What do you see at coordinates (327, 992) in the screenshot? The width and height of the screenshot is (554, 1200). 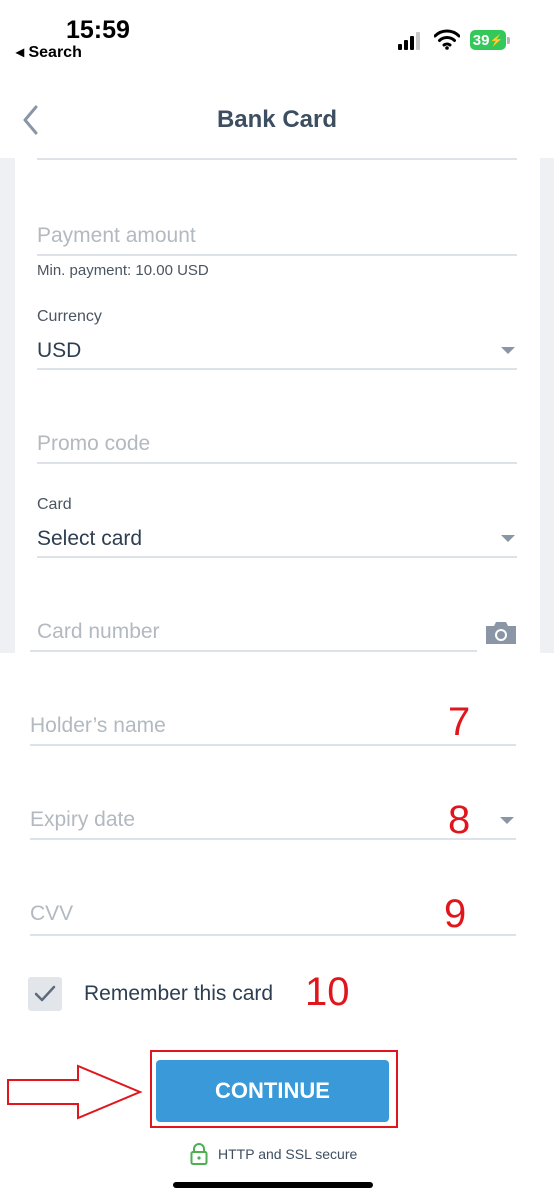 I see `annotation-10: 10` at bounding box center [327, 992].